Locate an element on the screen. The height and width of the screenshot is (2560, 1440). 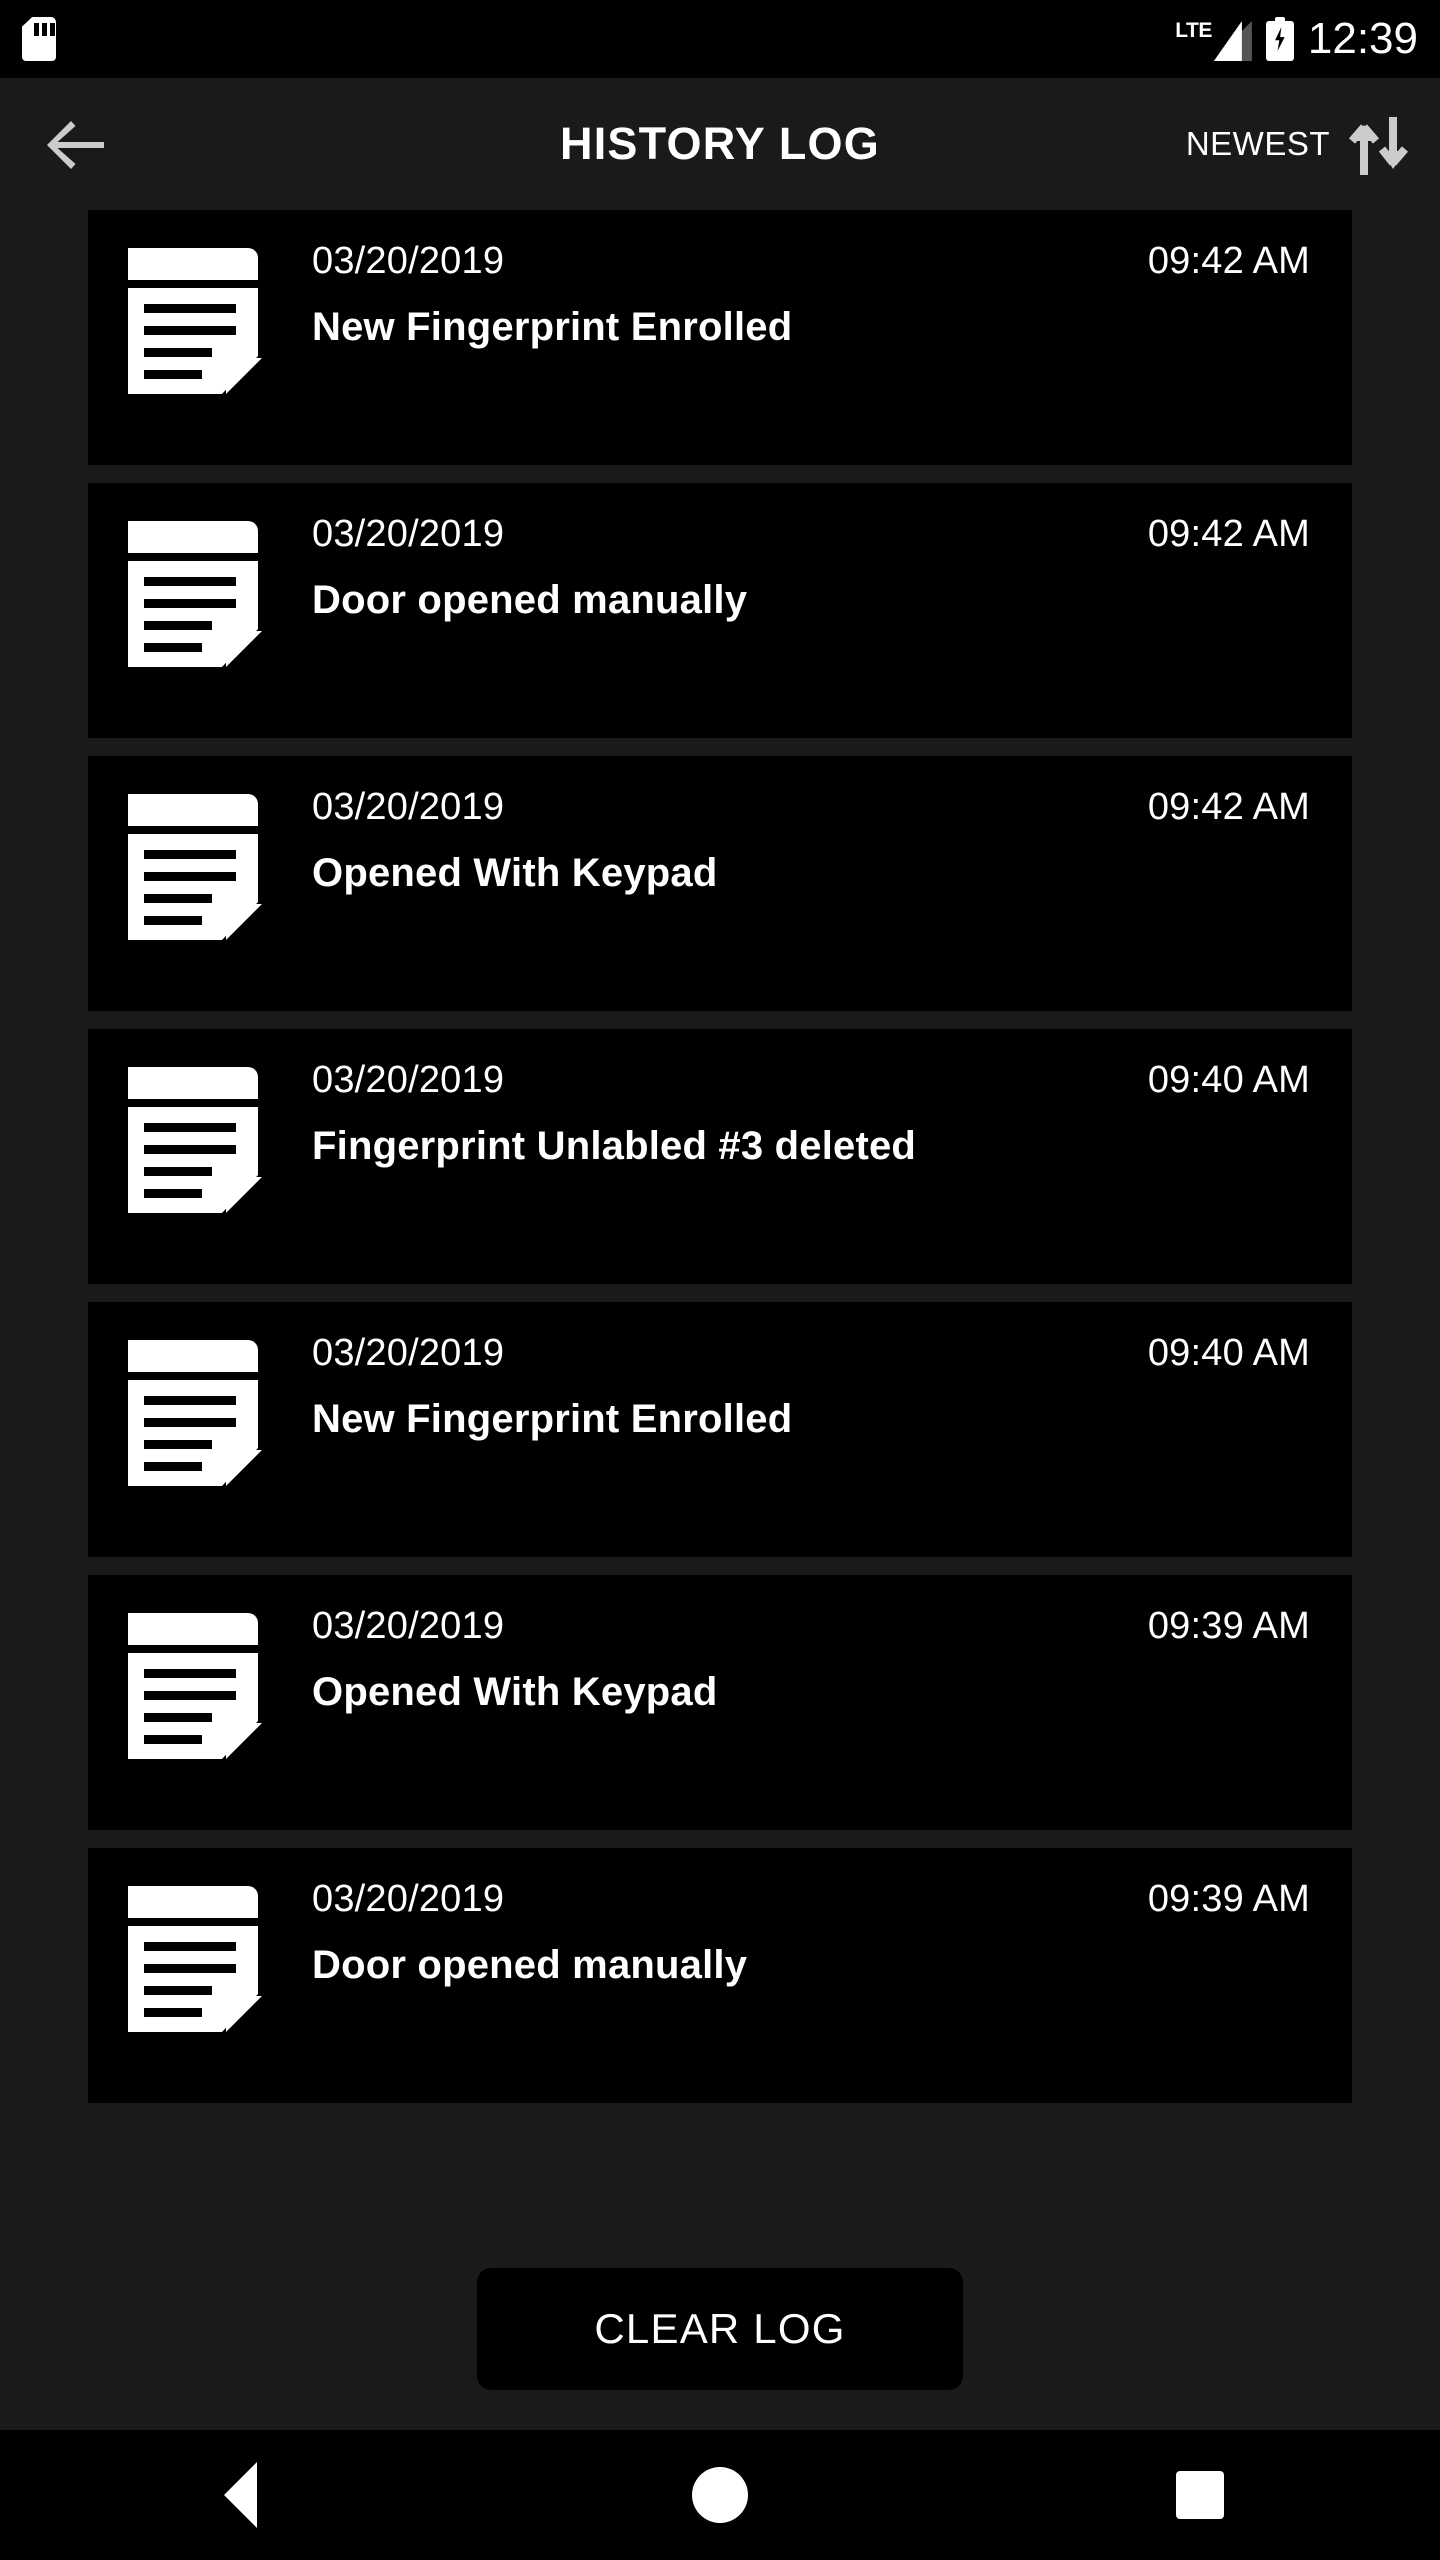
nav-back-button is located at coordinates (240, 2495).